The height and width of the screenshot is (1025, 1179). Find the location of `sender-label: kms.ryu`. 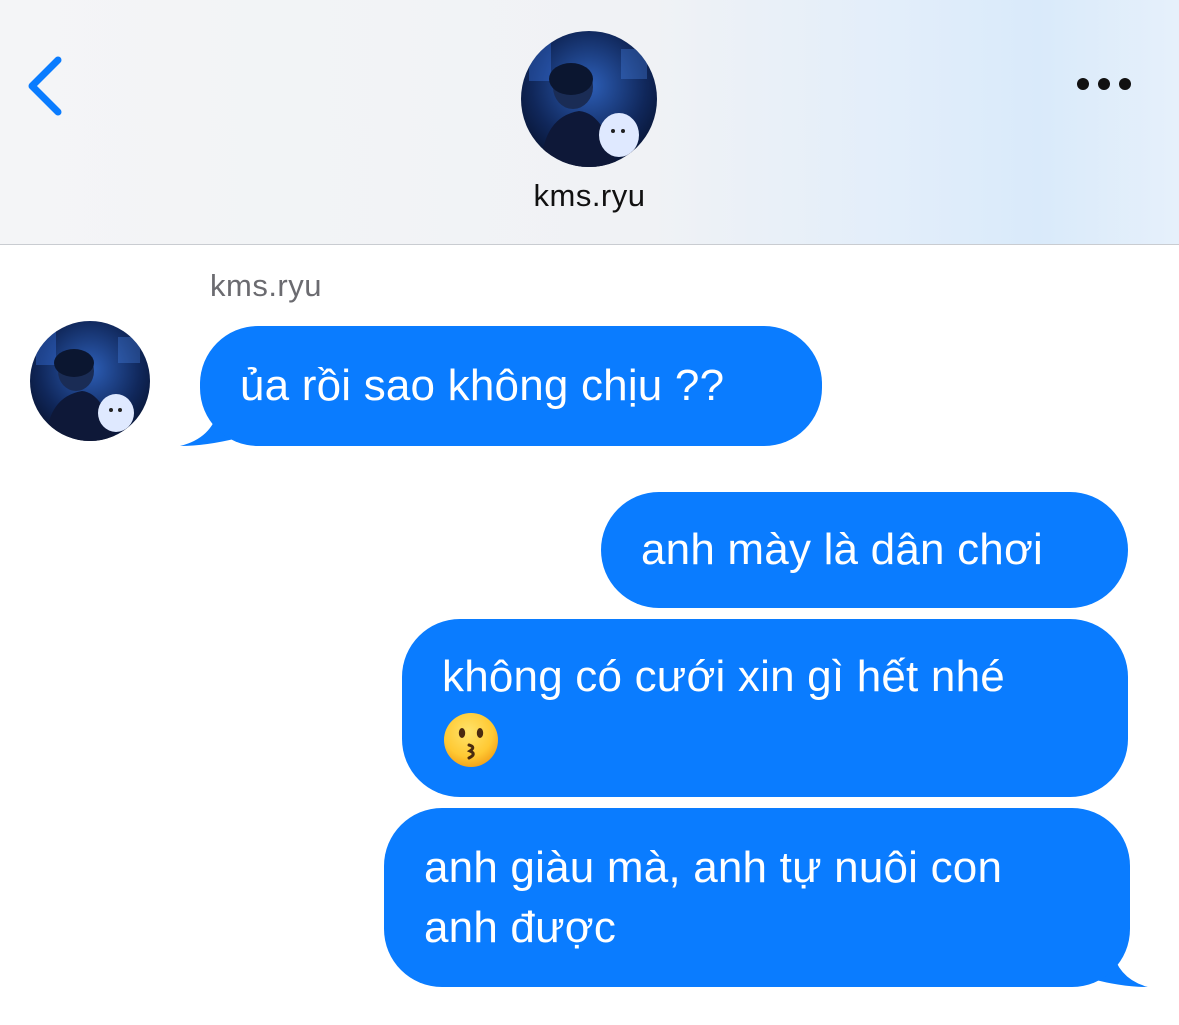

sender-label: kms.ryu is located at coordinates (266, 285).